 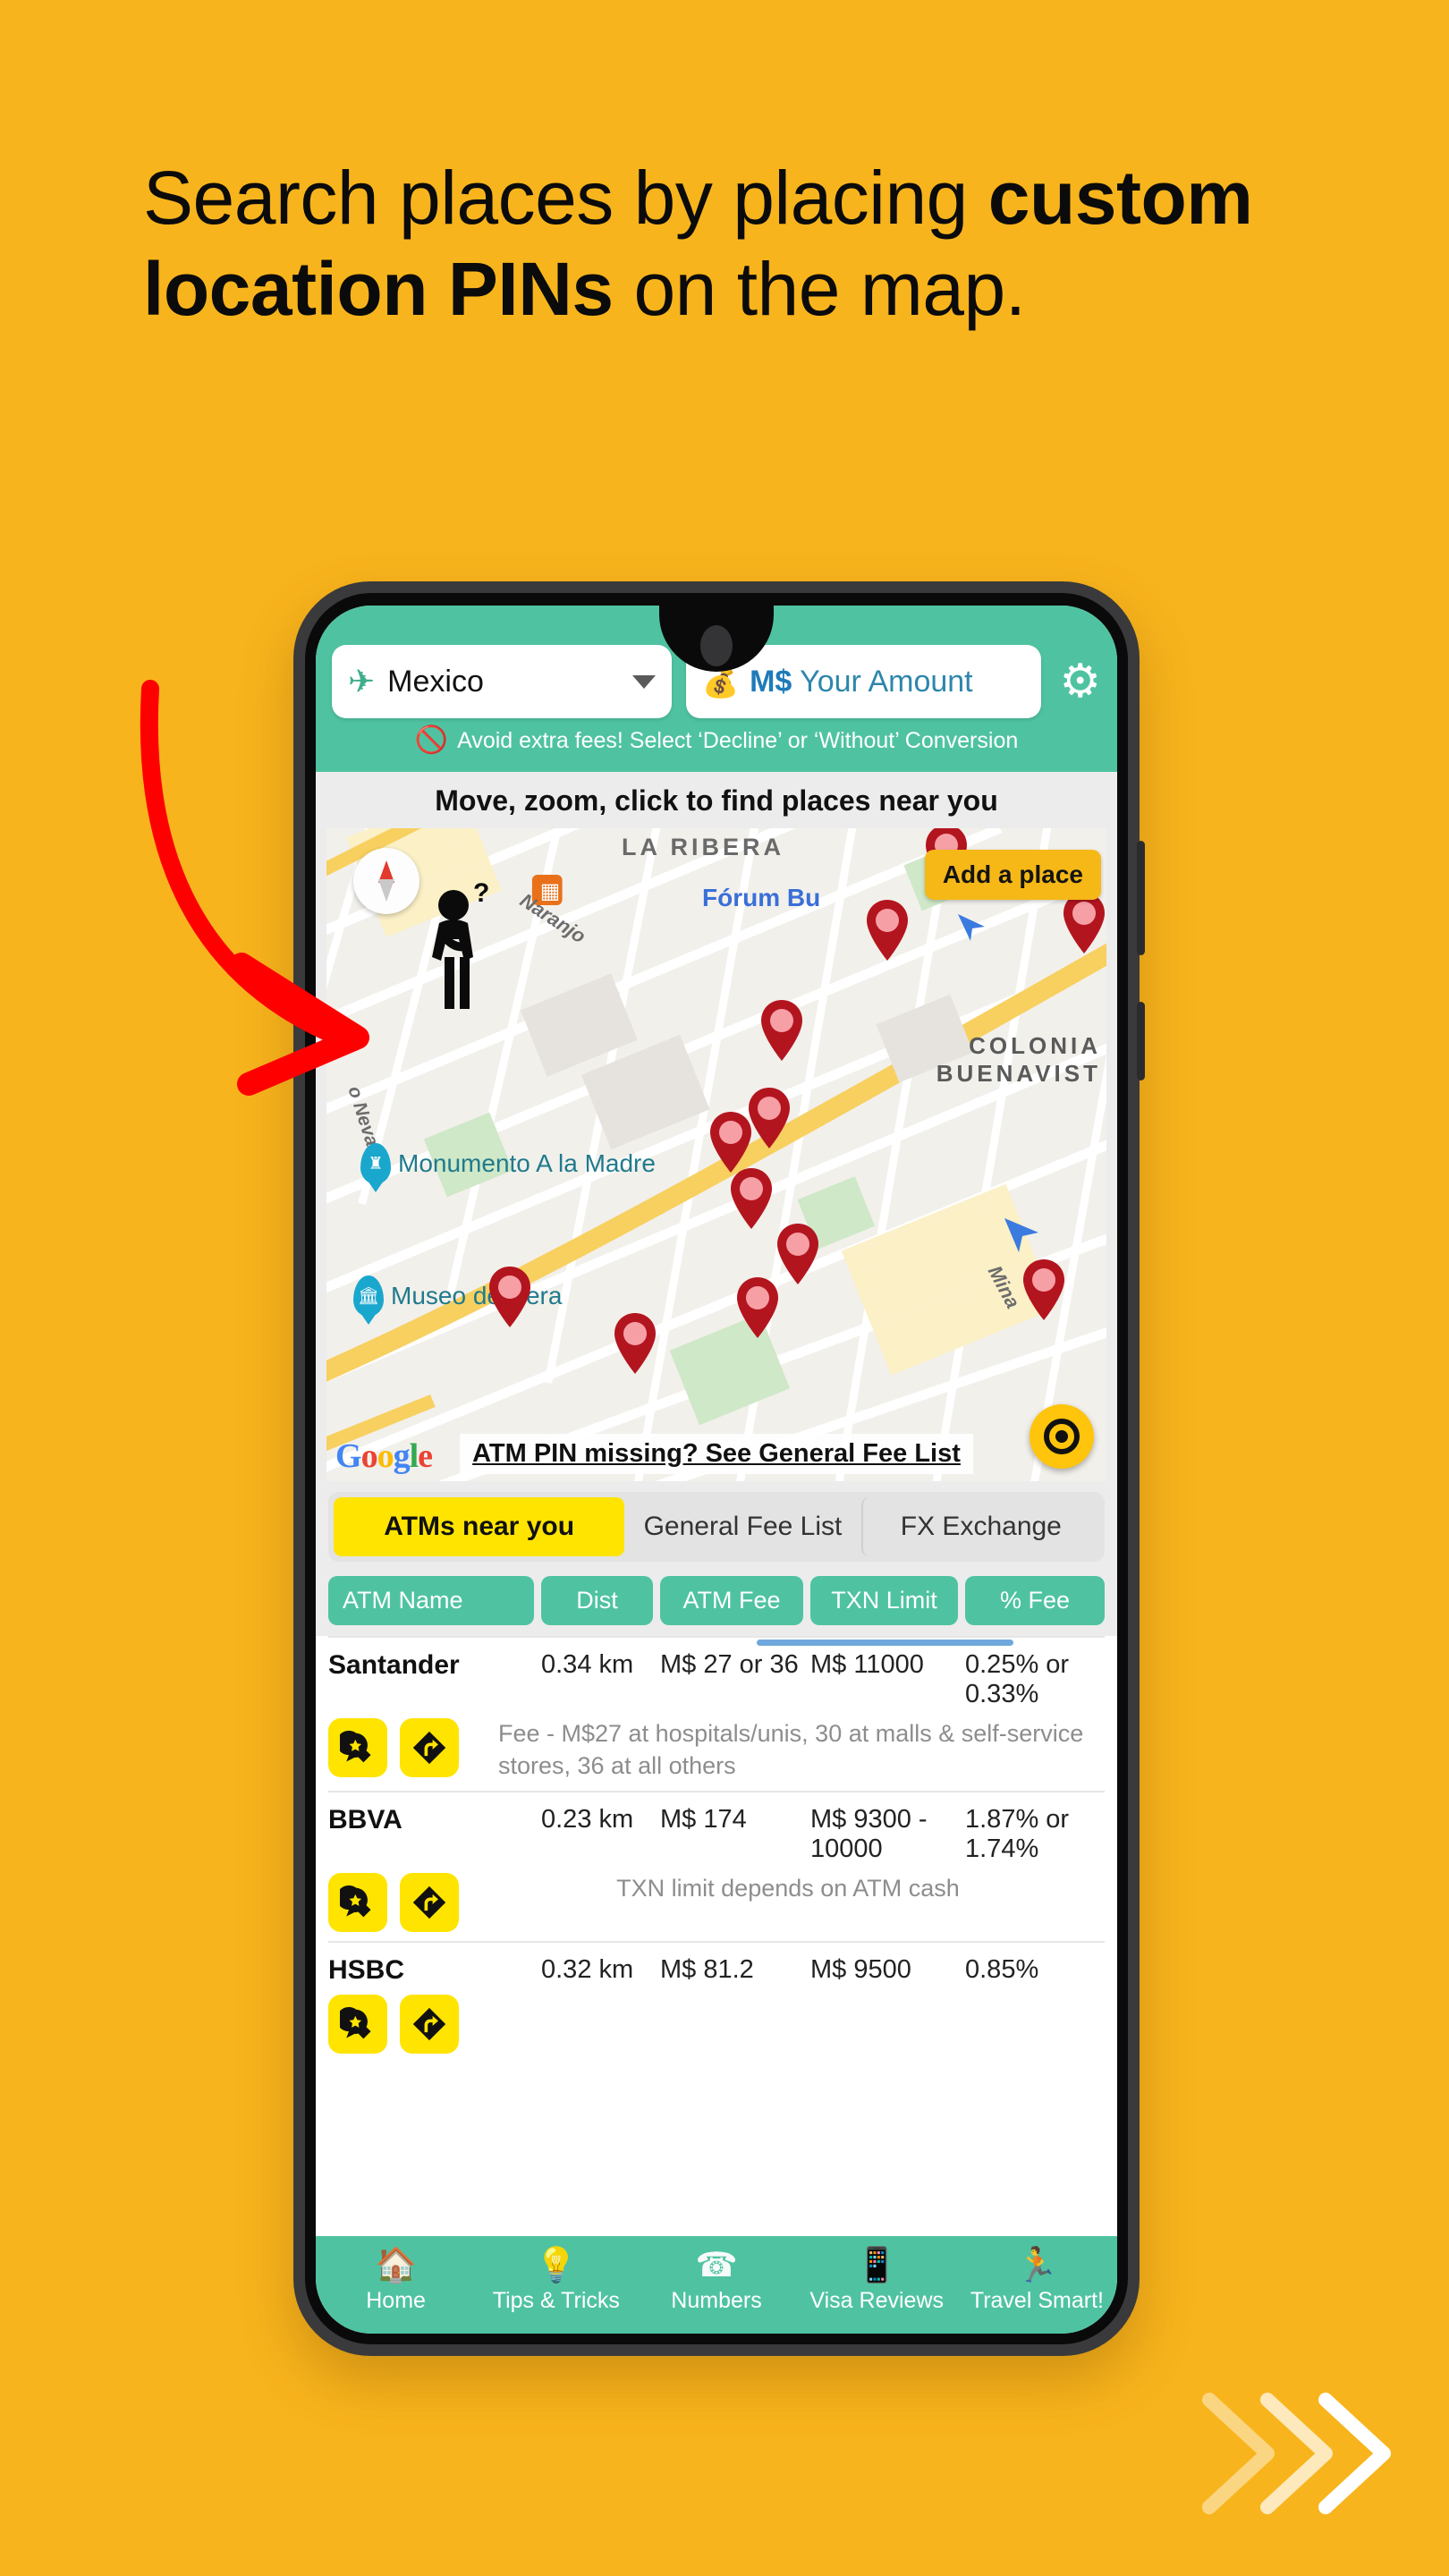 What do you see at coordinates (867, 1664) in the screenshot?
I see `atm-txn-limit: M$ 11000` at bounding box center [867, 1664].